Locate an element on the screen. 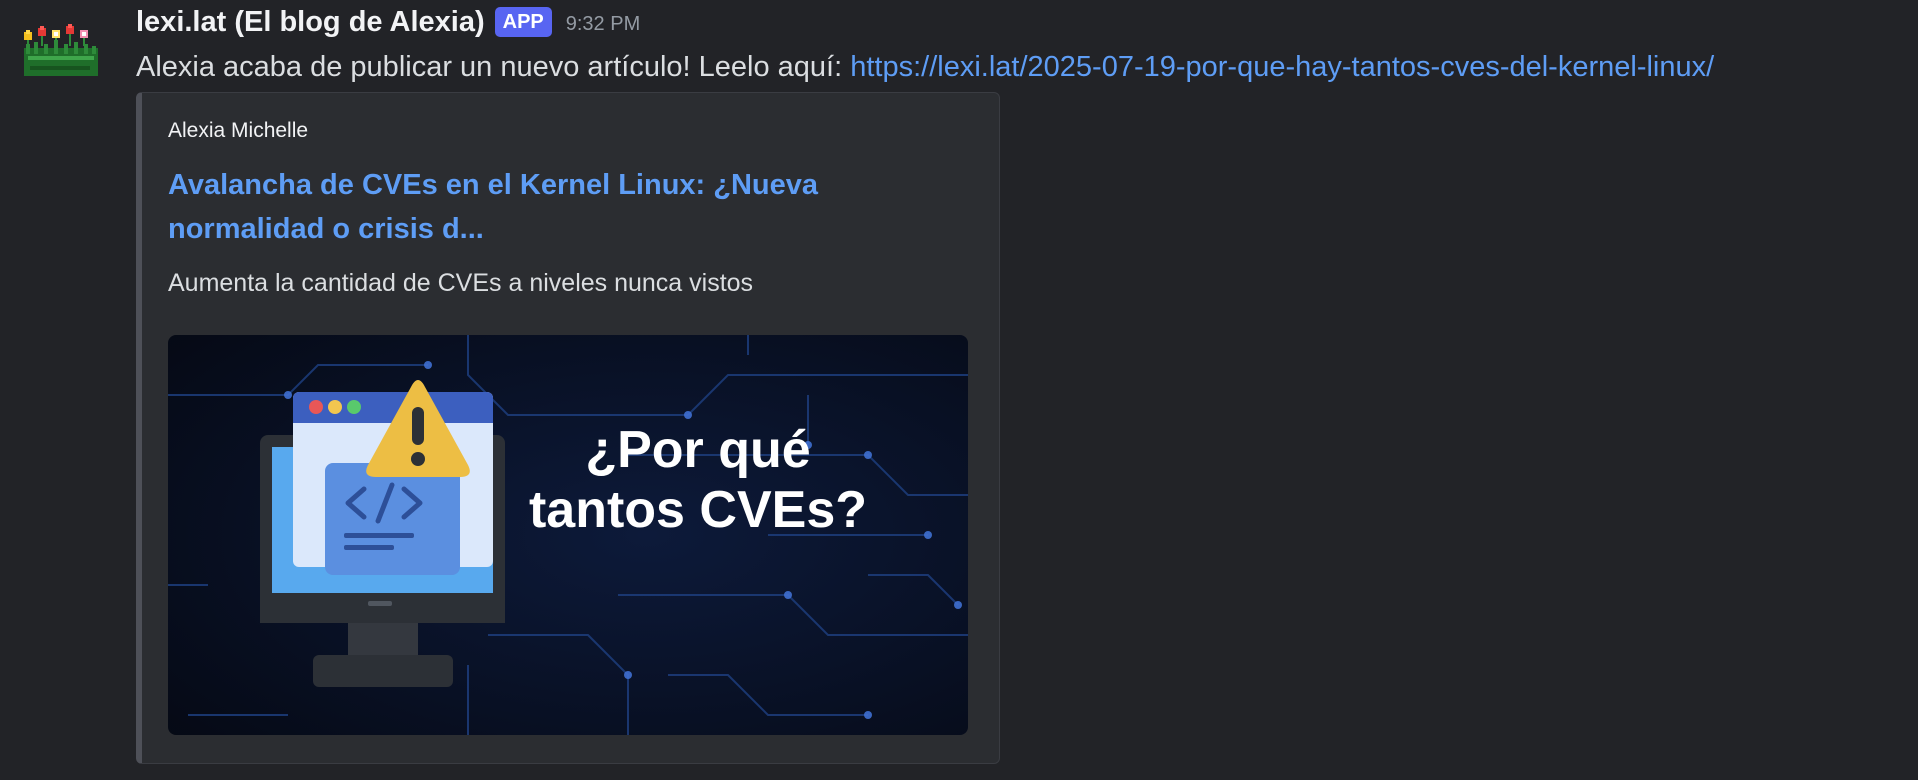 The width and height of the screenshot is (1918, 780). code-icon is located at coordinates (392, 519).